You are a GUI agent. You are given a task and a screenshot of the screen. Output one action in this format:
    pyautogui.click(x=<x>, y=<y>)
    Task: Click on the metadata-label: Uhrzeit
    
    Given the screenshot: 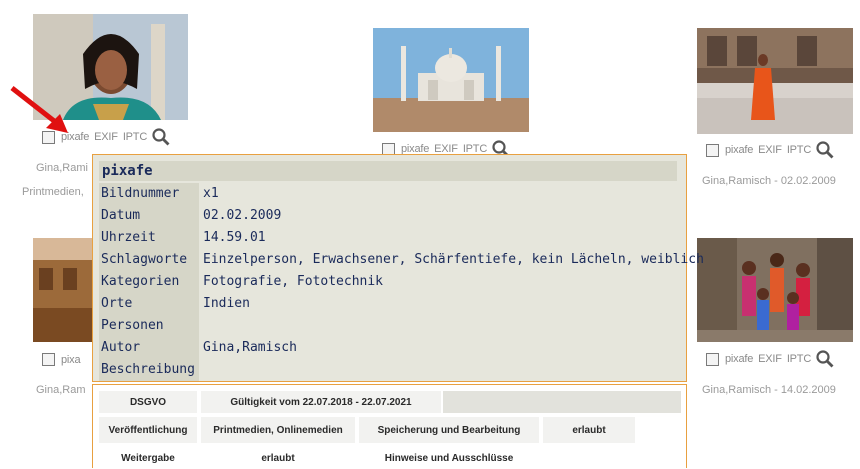 What is the action you would take?
    pyautogui.click(x=149, y=238)
    